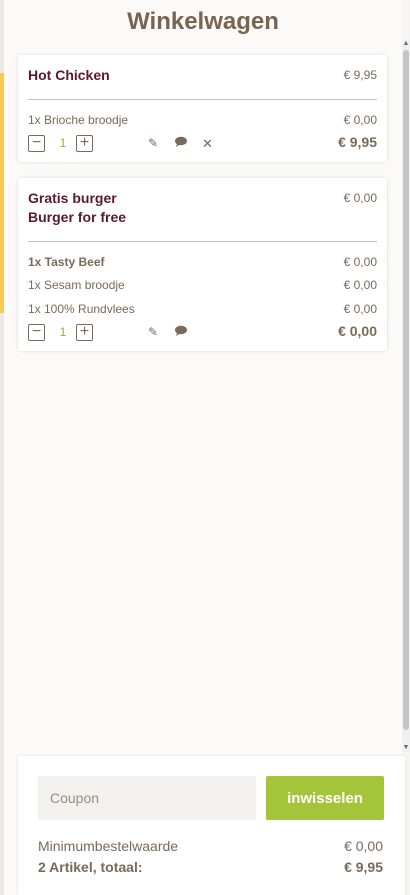 This screenshot has height=895, width=410. Describe the element at coordinates (203, 21) in the screenshot. I see `page-title: Winkelwagen` at that location.